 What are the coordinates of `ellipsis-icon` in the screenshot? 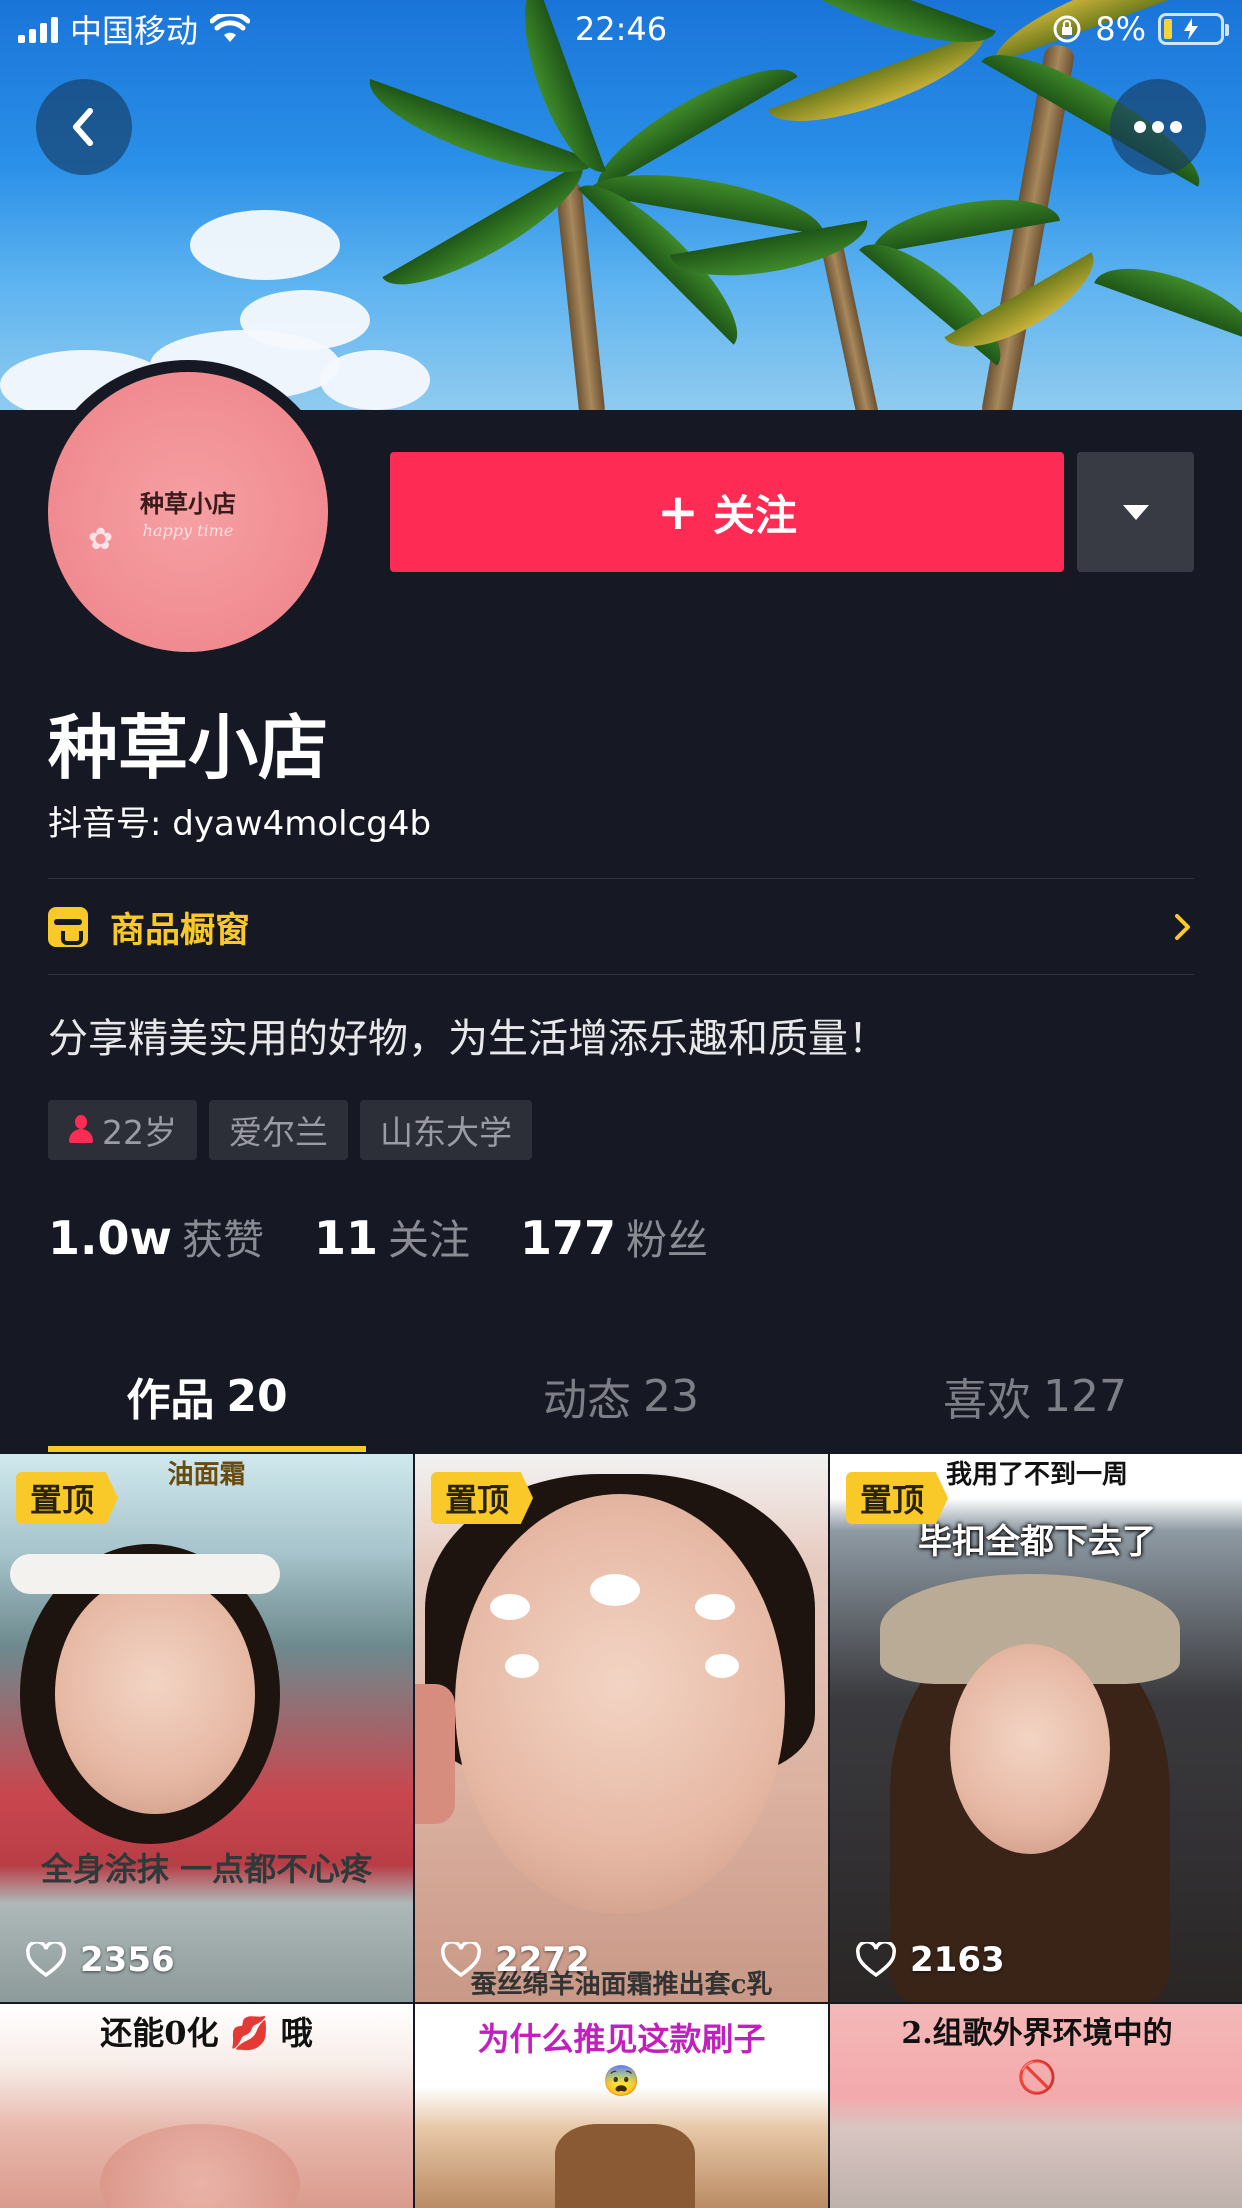 It's located at (1158, 127).